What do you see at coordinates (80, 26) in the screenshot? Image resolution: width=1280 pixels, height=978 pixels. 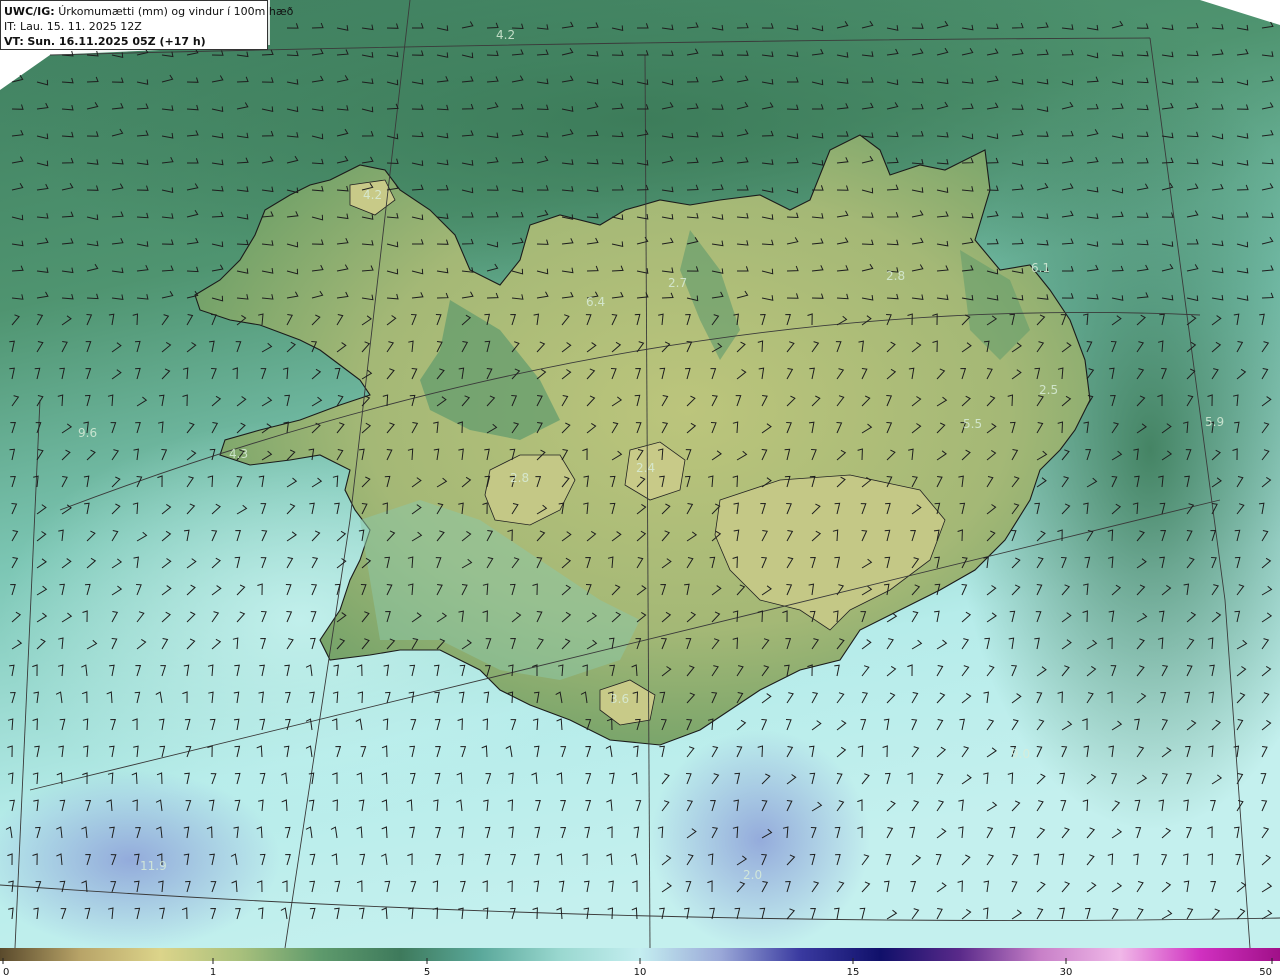 I see `init-time-value: Lau. 15. 11. 2025 12Z` at bounding box center [80, 26].